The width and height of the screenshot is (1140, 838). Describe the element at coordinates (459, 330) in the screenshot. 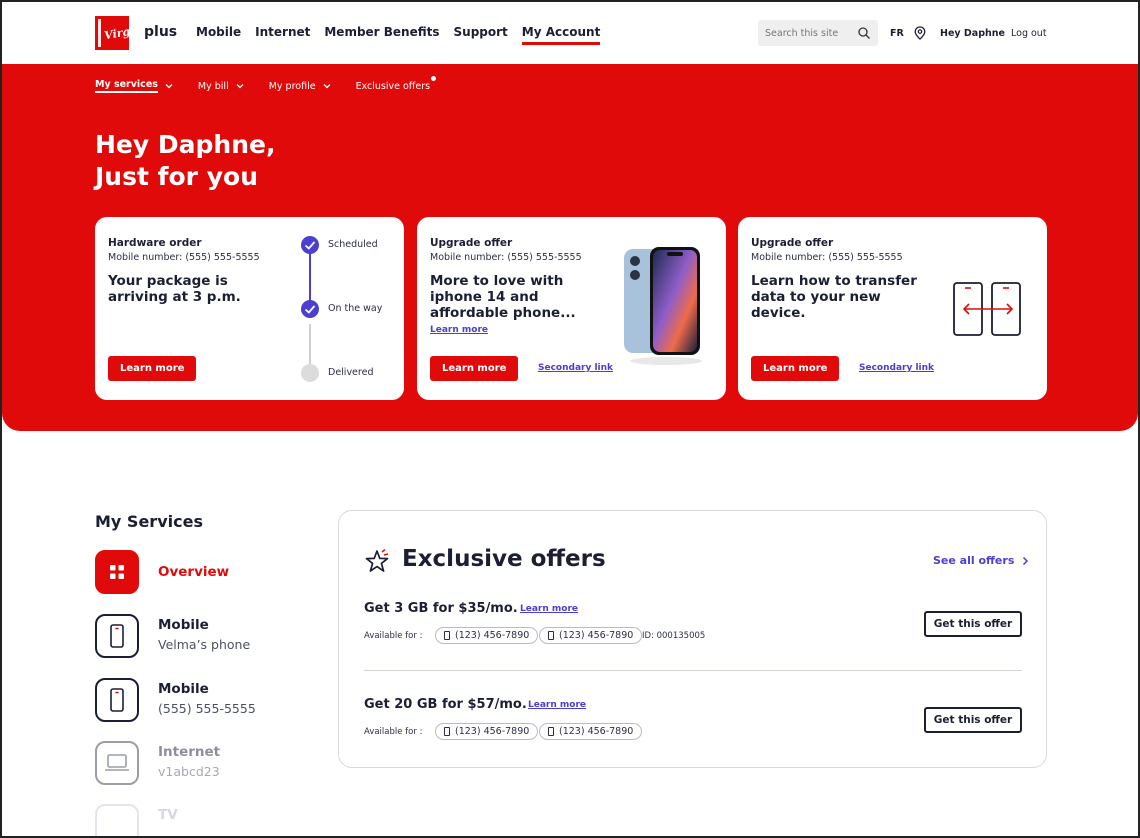

I see `inline-learn-more-link: Learn more` at that location.